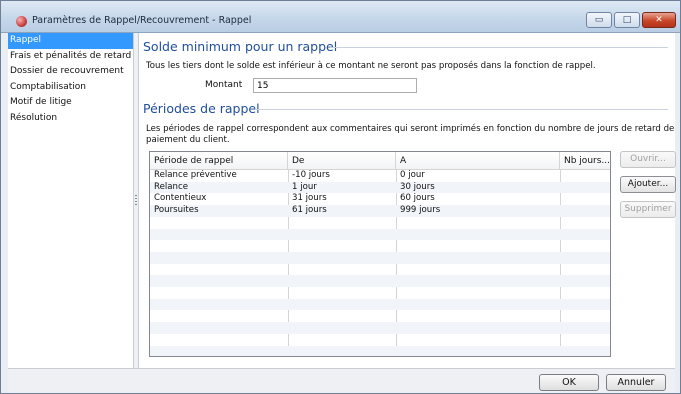 This screenshot has height=394, width=681. I want to click on cell-de: -10 jours, so click(311, 175).